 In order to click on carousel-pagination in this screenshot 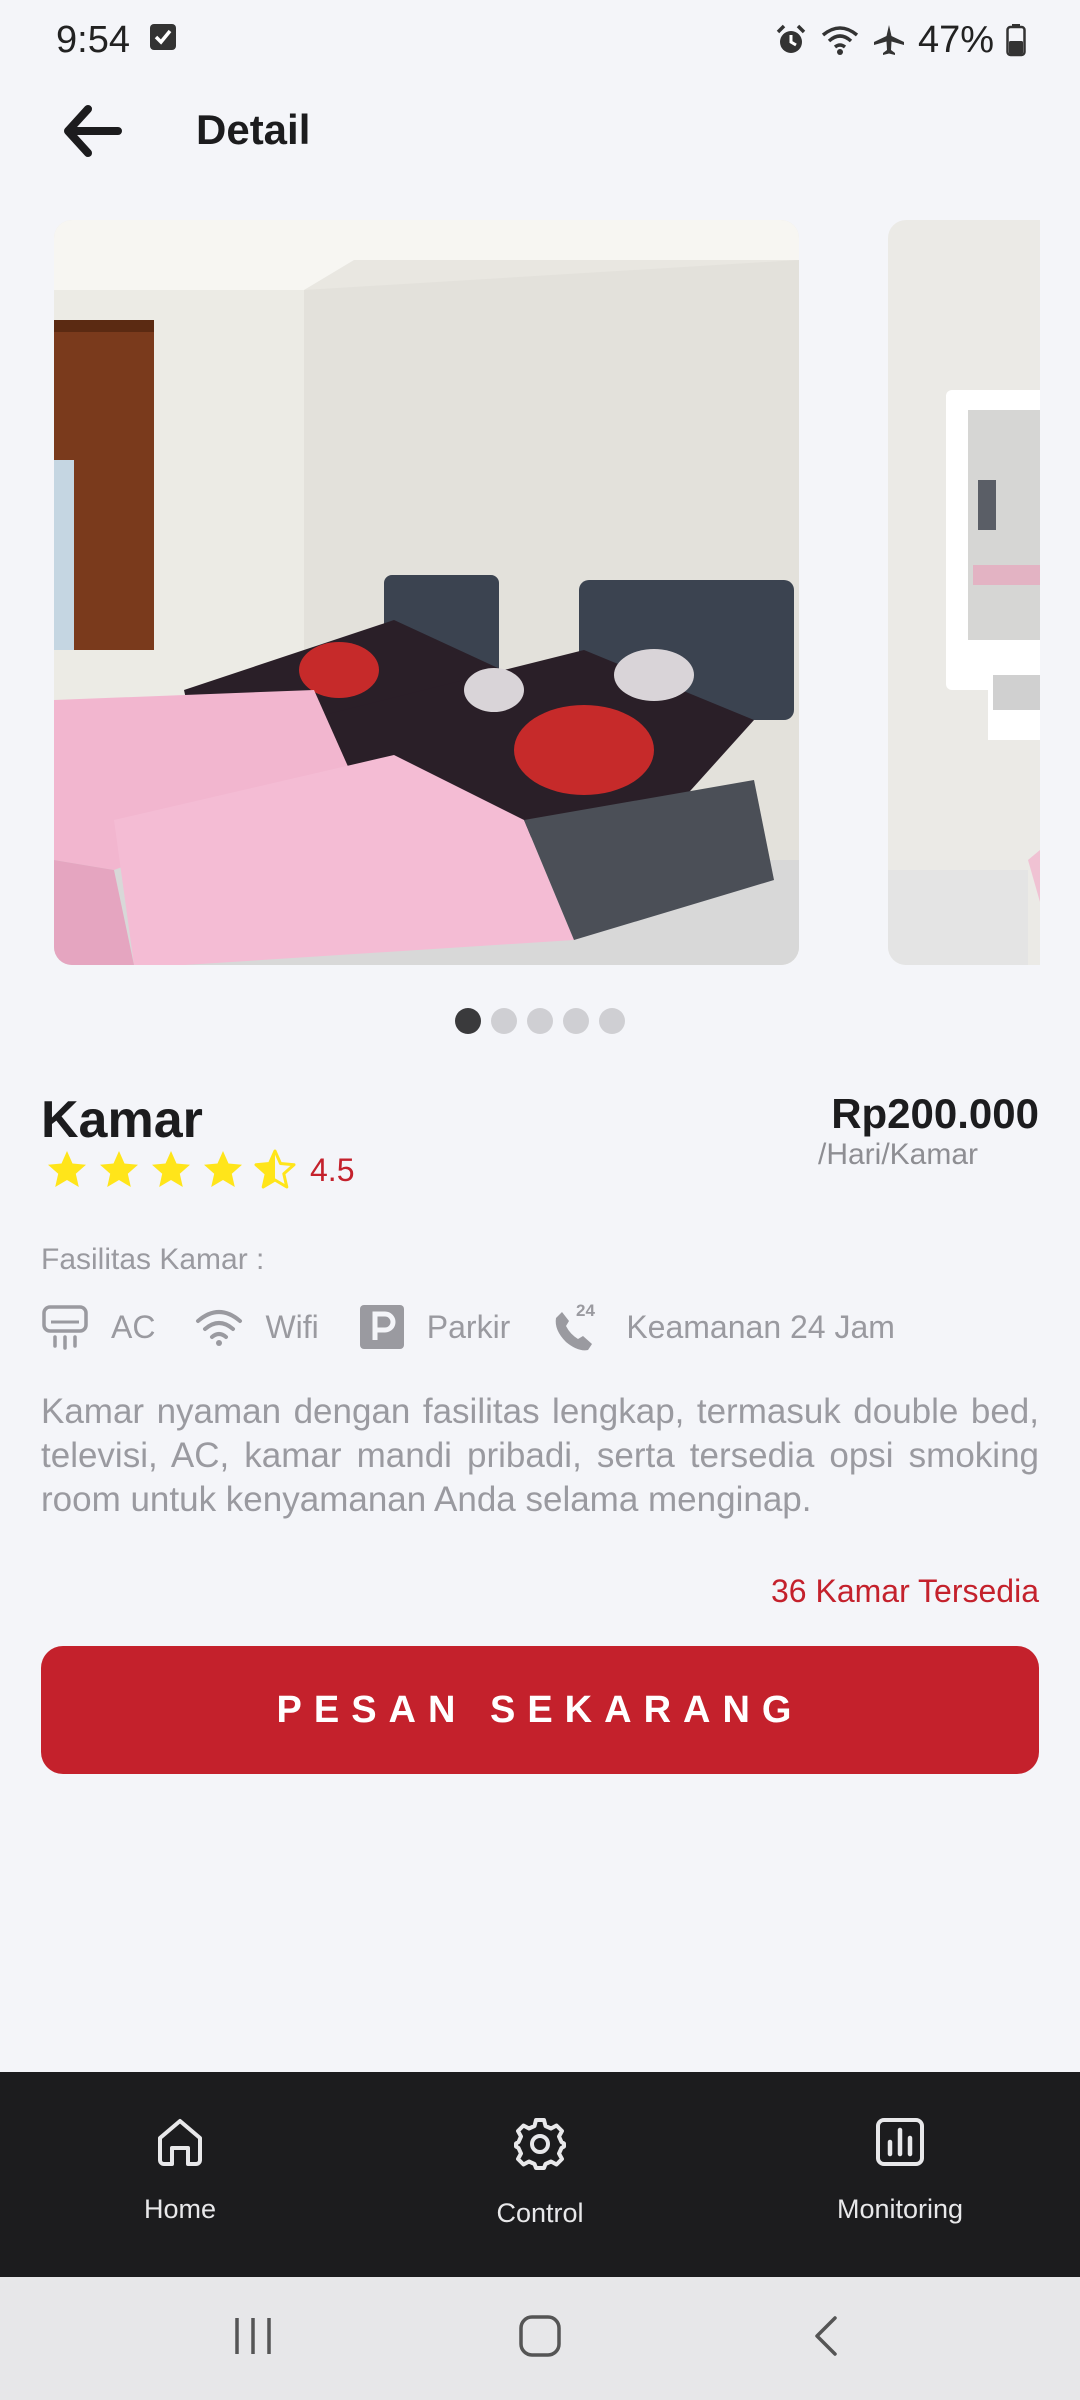, I will do `click(540, 1021)`.